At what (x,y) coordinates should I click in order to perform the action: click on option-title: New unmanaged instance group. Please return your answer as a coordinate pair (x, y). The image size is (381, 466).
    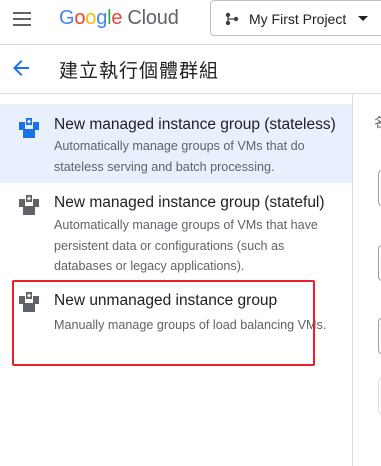
    Looking at the image, I should click on (166, 300).